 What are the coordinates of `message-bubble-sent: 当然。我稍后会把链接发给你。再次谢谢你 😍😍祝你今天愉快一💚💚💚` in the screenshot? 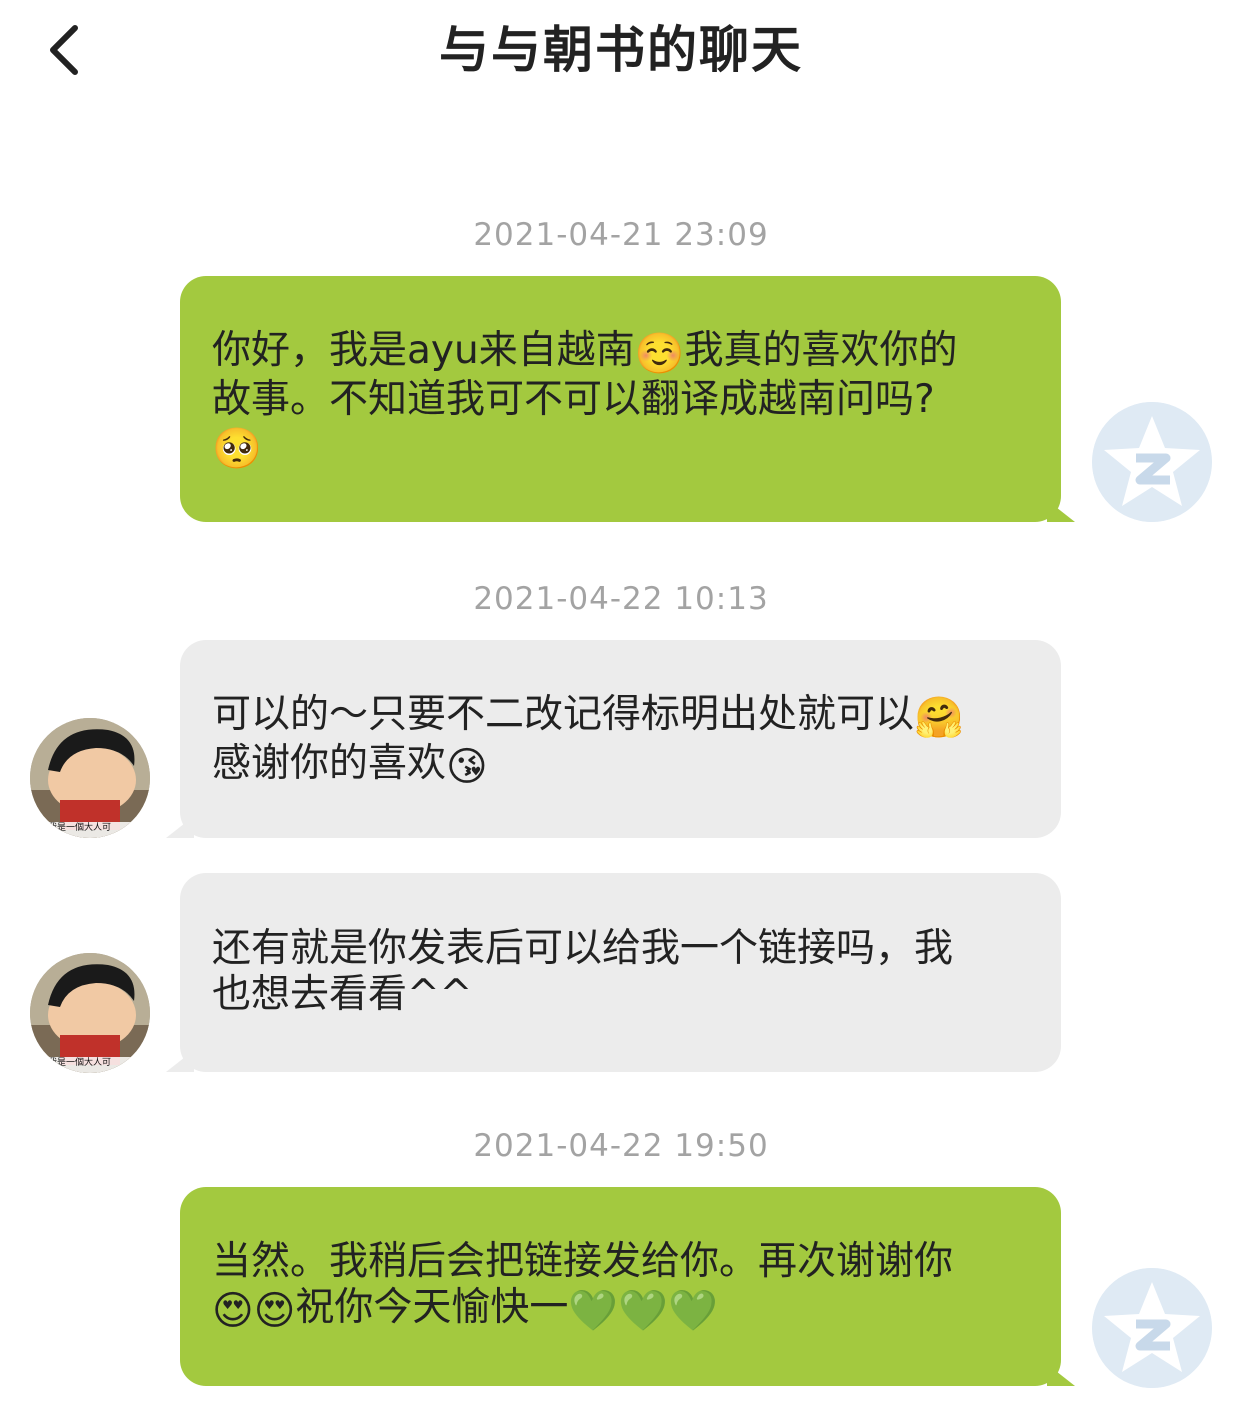 It's located at (627, 1286).